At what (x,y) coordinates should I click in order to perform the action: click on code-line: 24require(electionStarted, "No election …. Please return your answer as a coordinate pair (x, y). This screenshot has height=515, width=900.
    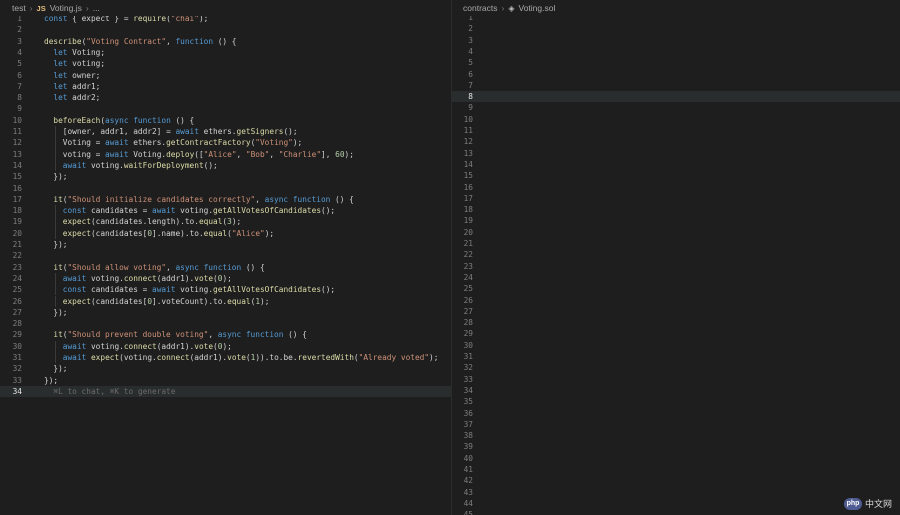
    Looking at the image, I should click on (675, 277).